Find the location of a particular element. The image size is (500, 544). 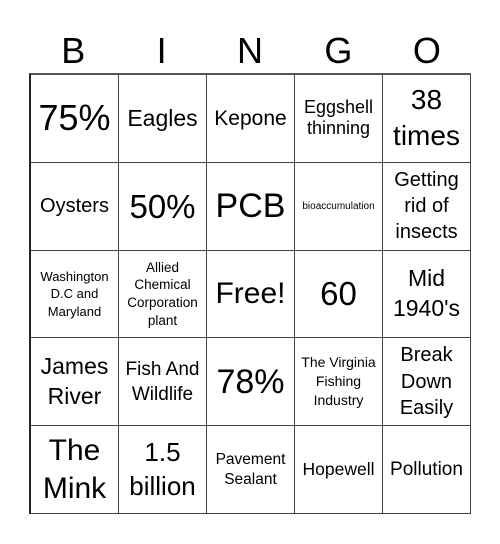

cell-text: Washington D.C and Maryland is located at coordinates (74, 293).